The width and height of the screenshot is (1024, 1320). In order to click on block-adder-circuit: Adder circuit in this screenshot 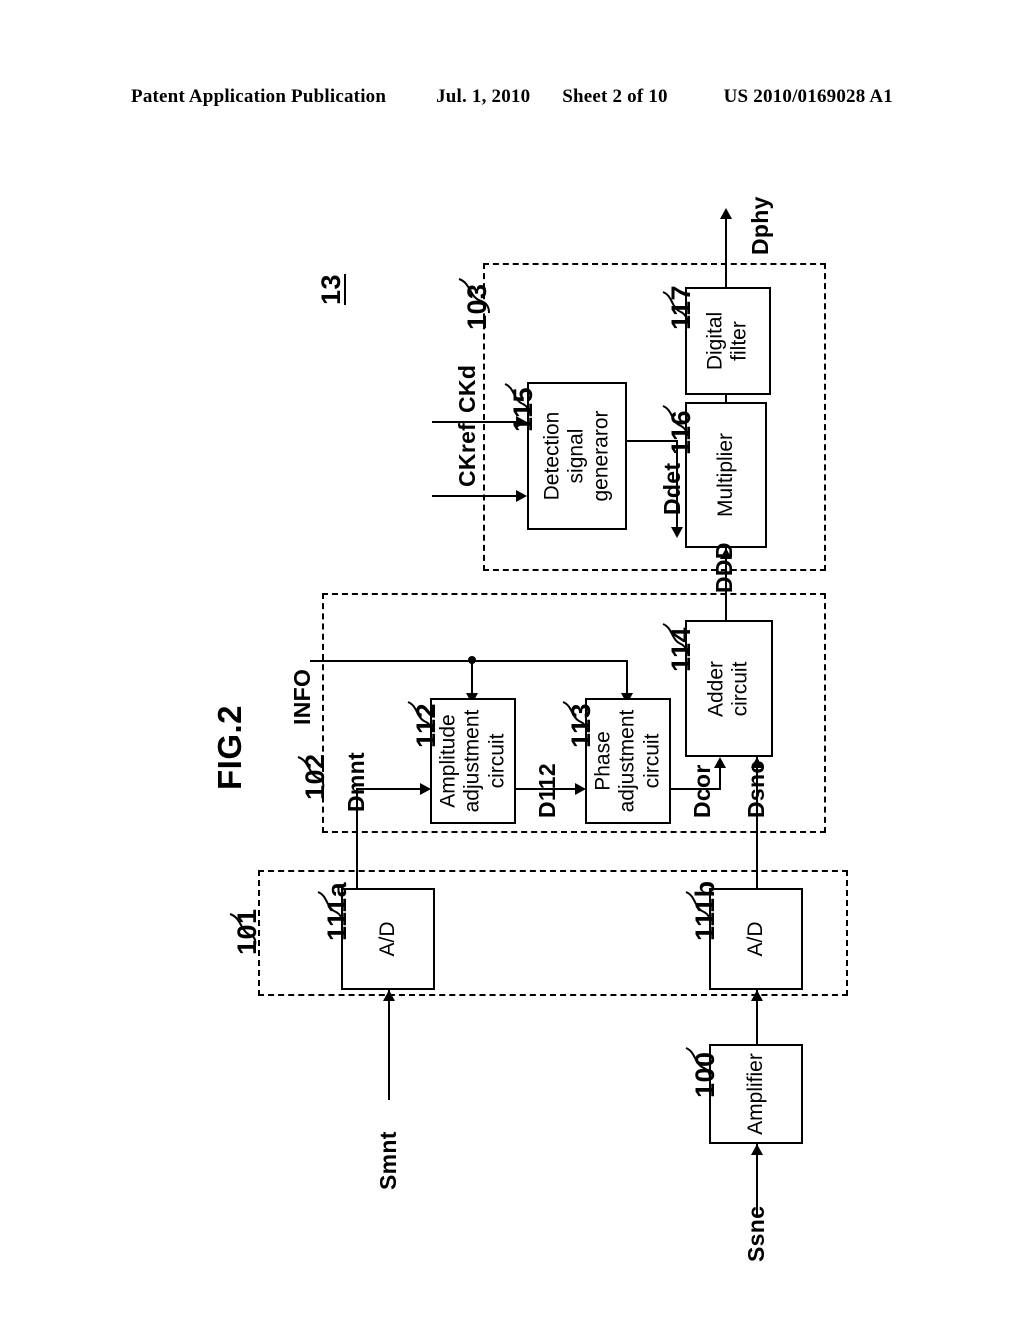, I will do `click(729, 688)`.